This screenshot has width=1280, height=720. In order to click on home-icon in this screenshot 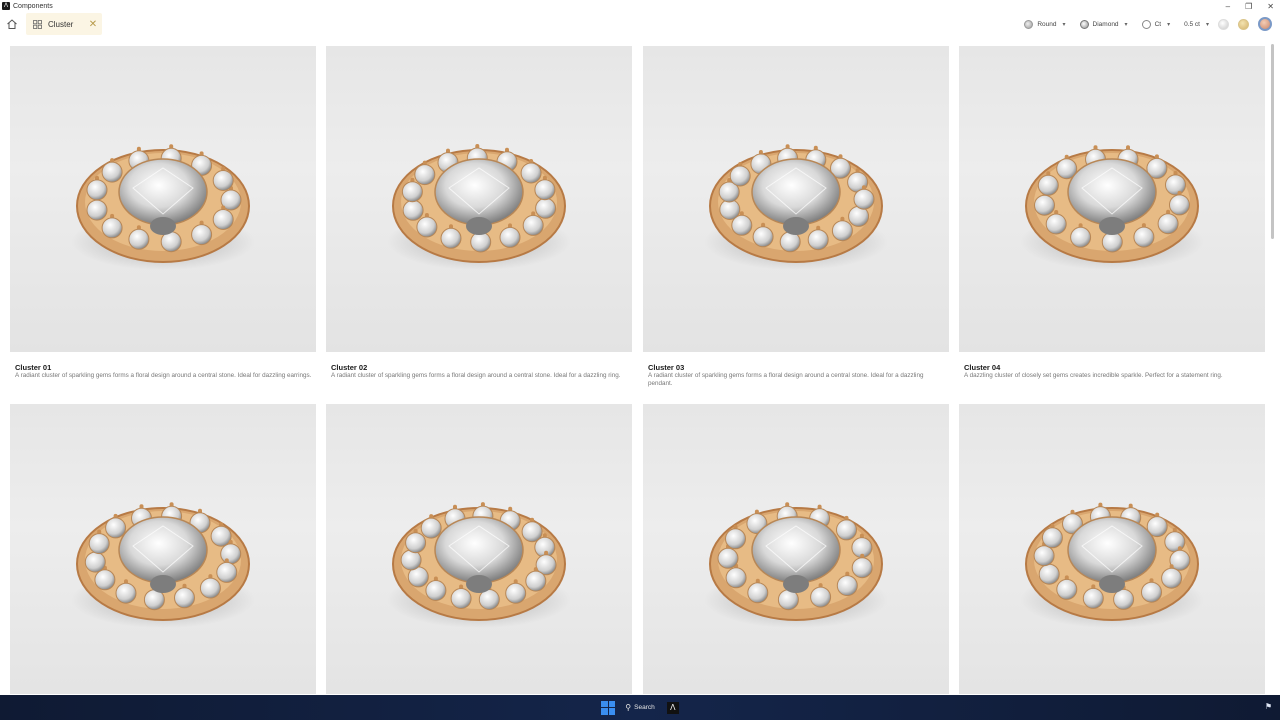, I will do `click(12, 24)`.